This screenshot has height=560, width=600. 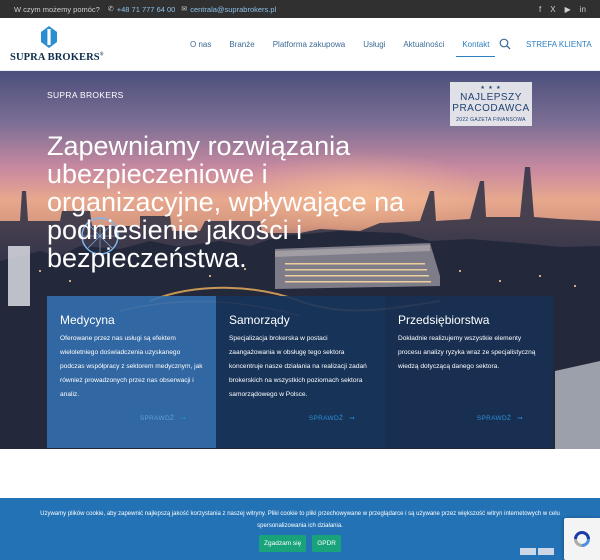 I want to click on gdpr-button: GPDR, so click(x=326, y=543).